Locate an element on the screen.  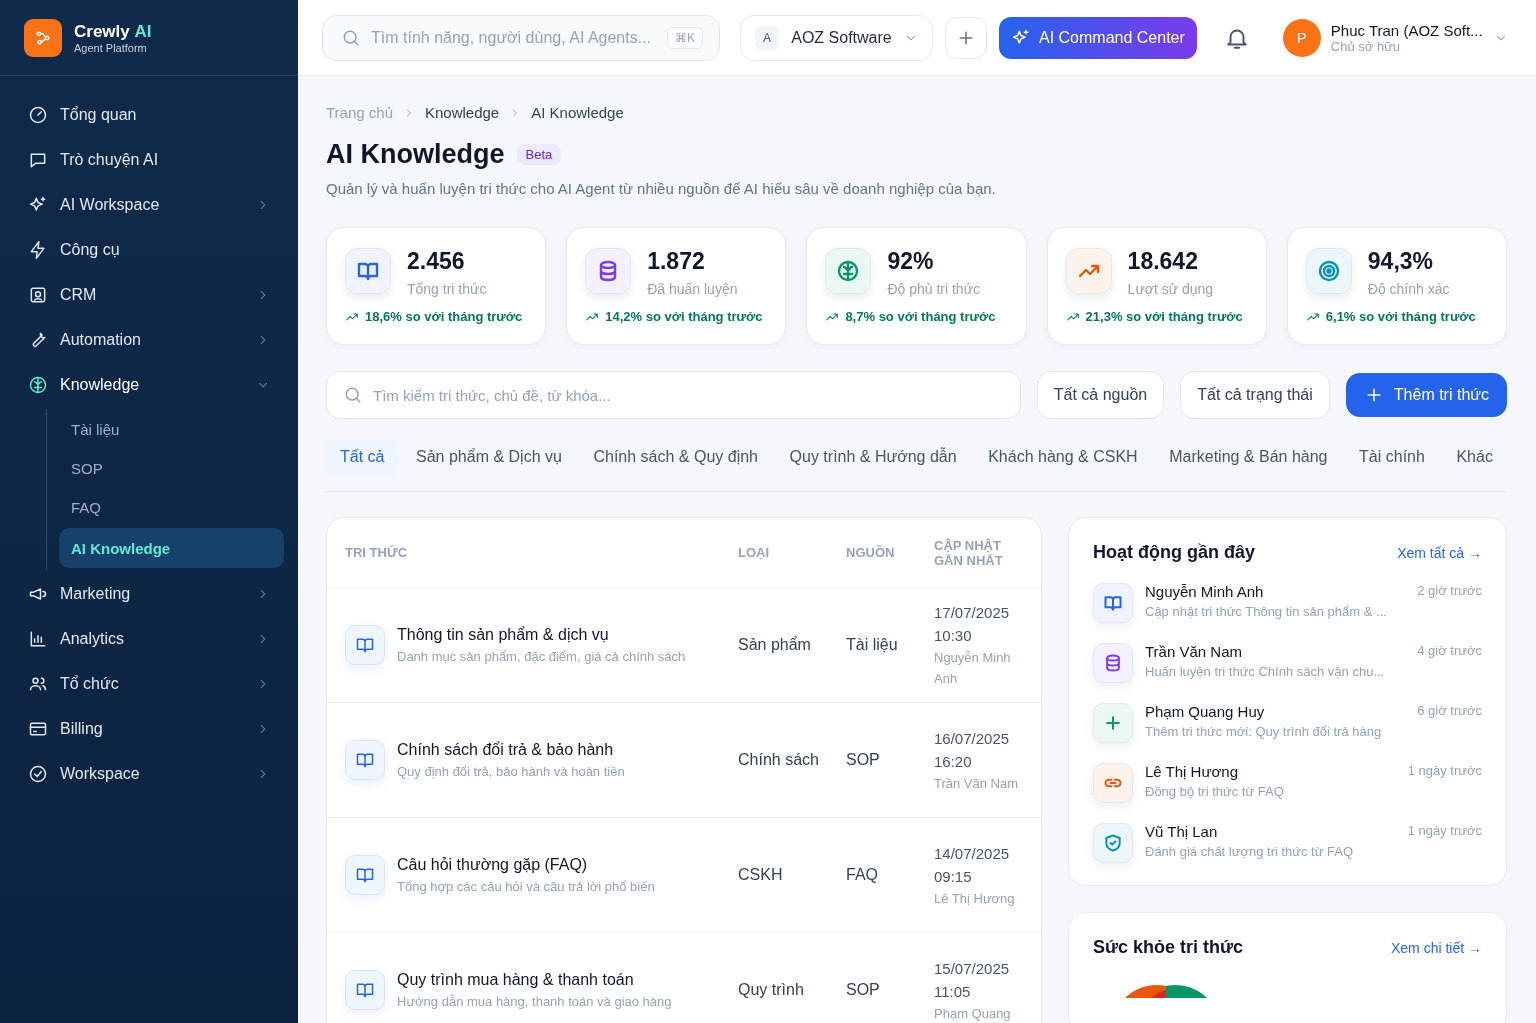
stat-label: Tổng tri thức is located at coordinates (447, 289).